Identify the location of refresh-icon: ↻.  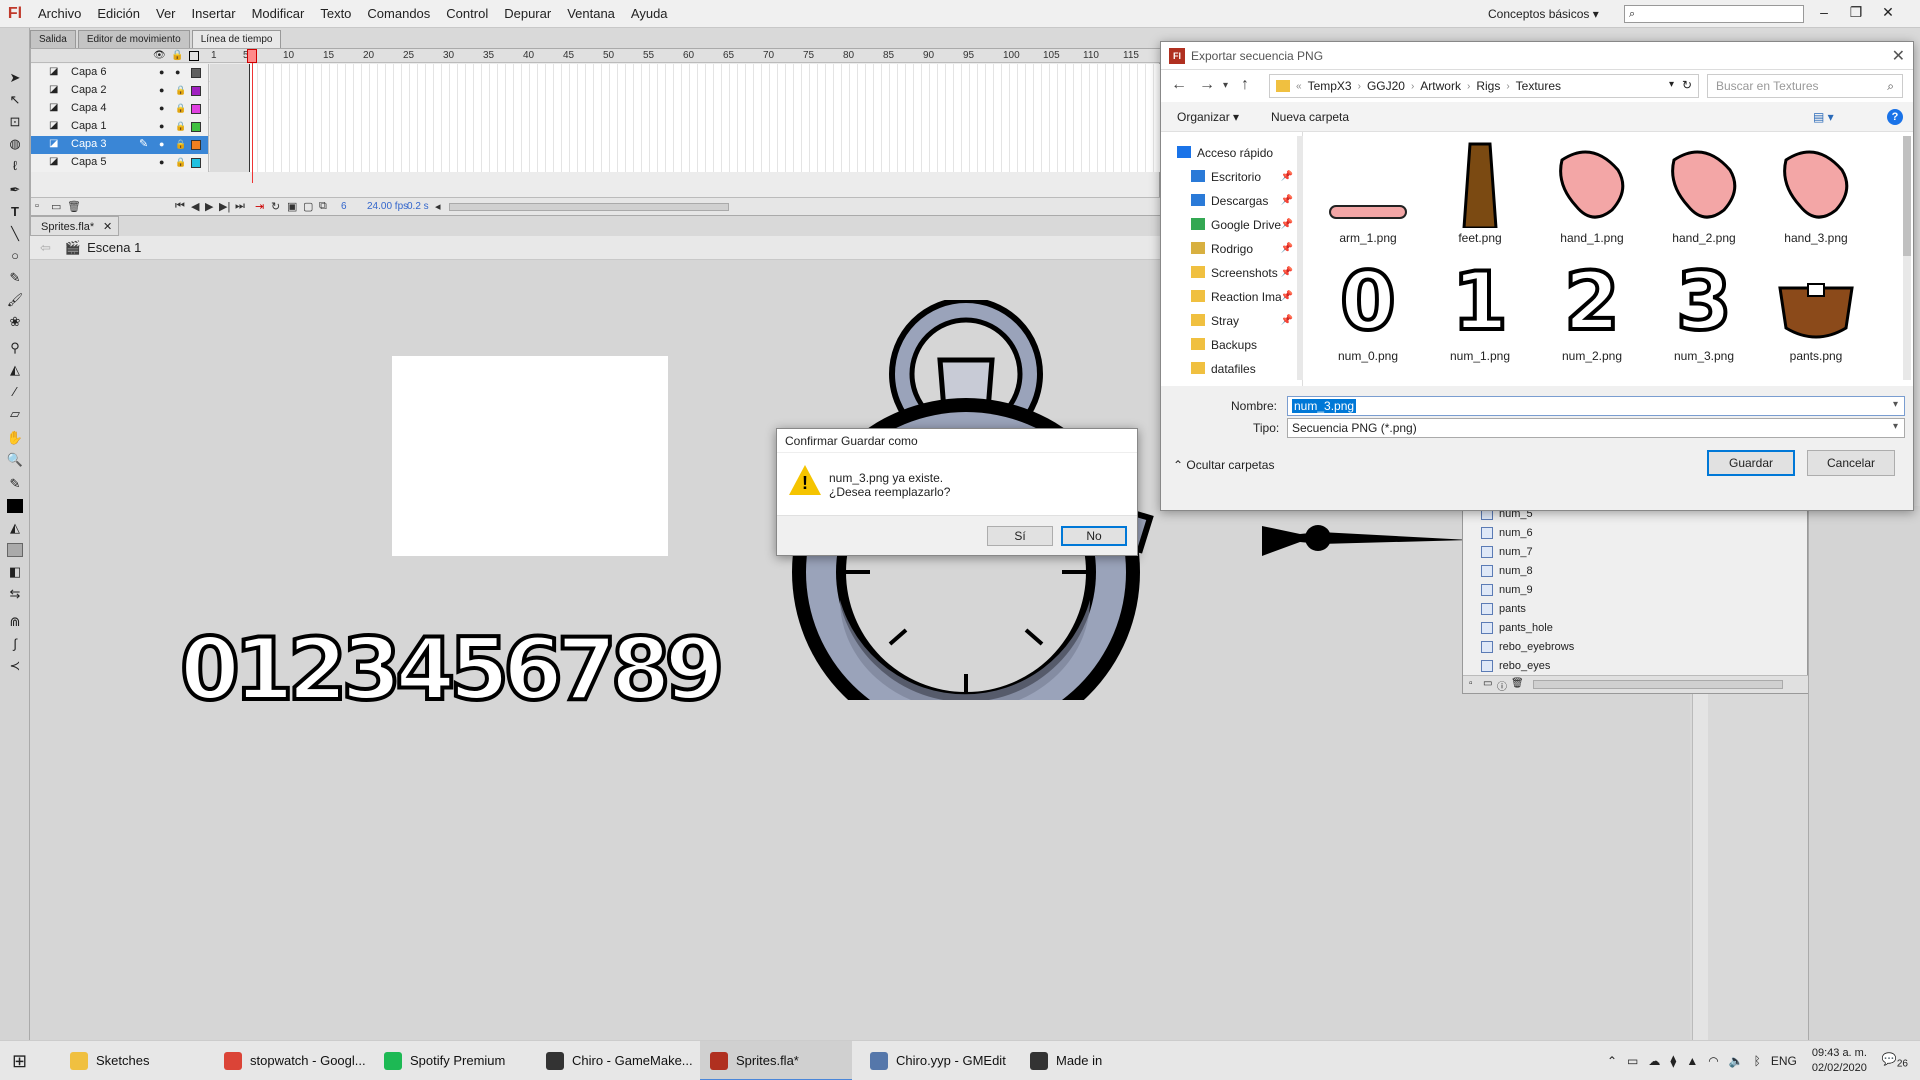
(1687, 85).